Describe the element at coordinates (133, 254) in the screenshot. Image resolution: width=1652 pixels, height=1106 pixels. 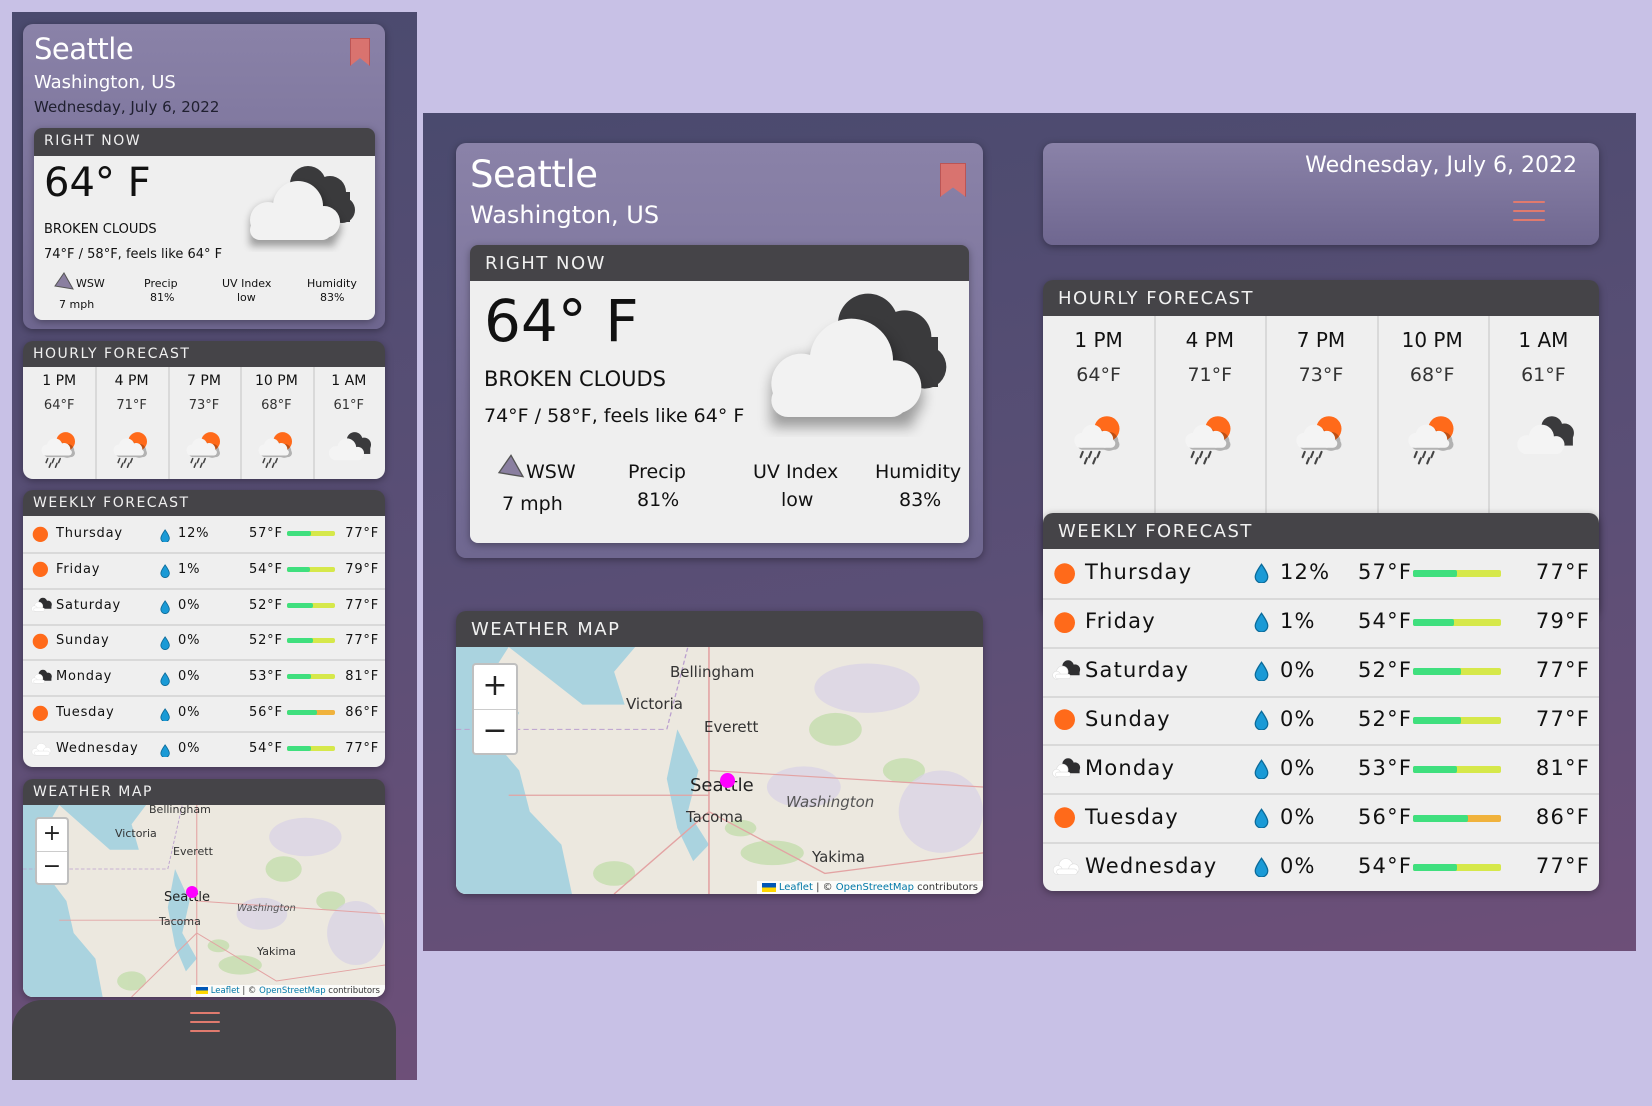
I see `current-range: 74°F / 58°F, feels like 64° F` at that location.